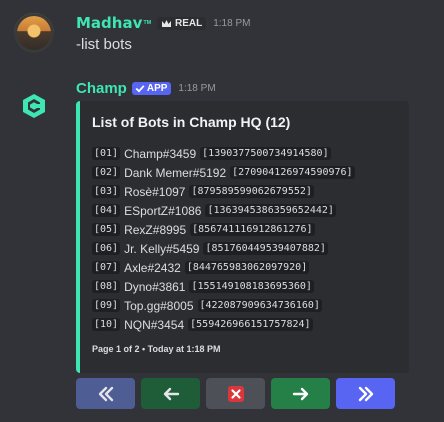 The image size is (444, 422). Describe the element at coordinates (250, 324) in the screenshot. I see `bot-id: [559426966151757824]` at that location.